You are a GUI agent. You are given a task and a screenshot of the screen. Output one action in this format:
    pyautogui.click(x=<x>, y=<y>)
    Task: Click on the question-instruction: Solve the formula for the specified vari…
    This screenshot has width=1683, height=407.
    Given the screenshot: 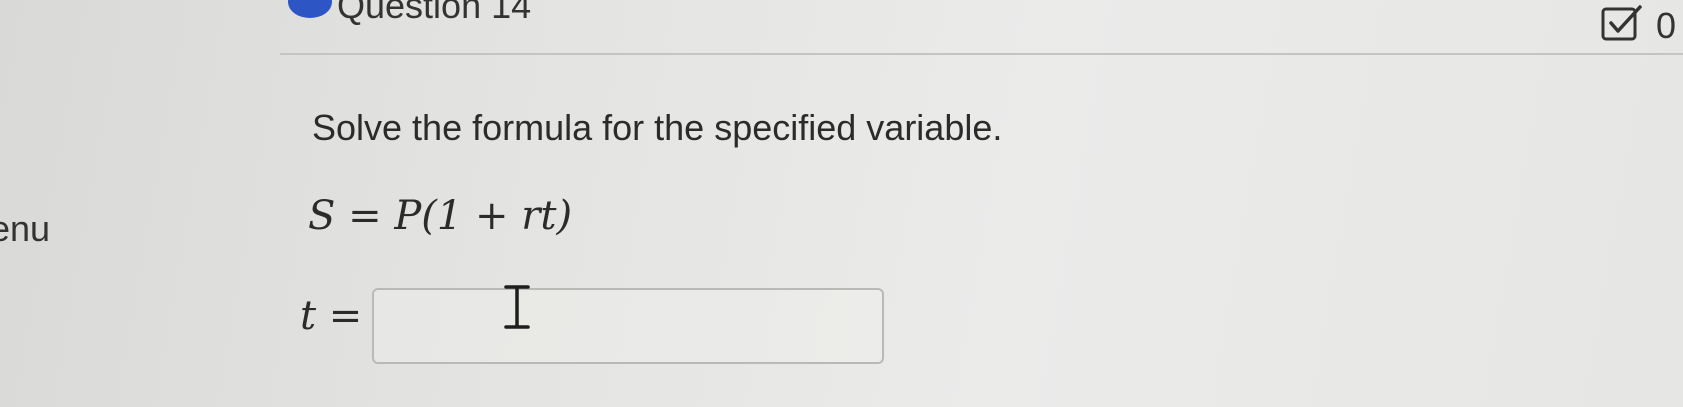 What is the action you would take?
    pyautogui.click(x=657, y=127)
    